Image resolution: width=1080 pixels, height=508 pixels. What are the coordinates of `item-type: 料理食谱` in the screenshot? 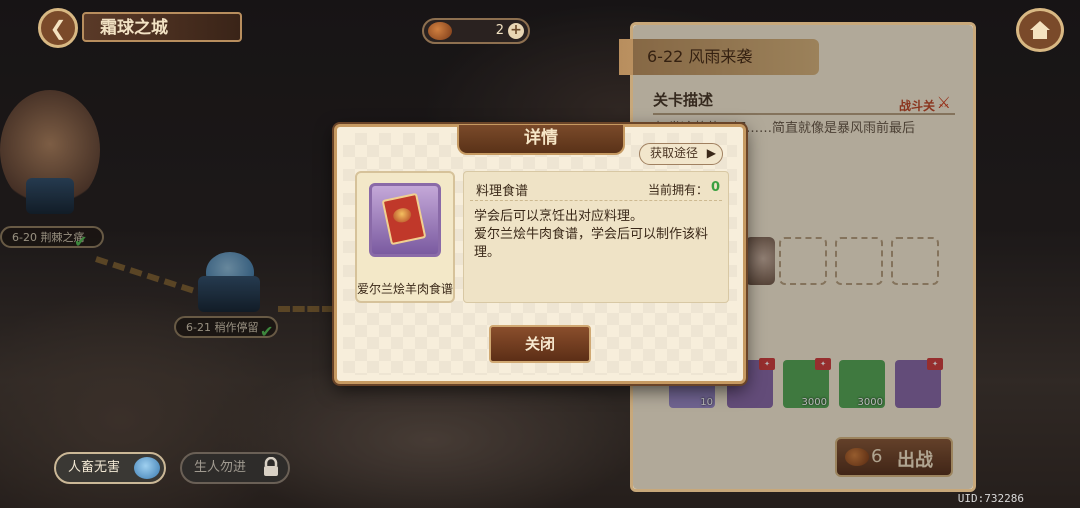 It's located at (502, 191).